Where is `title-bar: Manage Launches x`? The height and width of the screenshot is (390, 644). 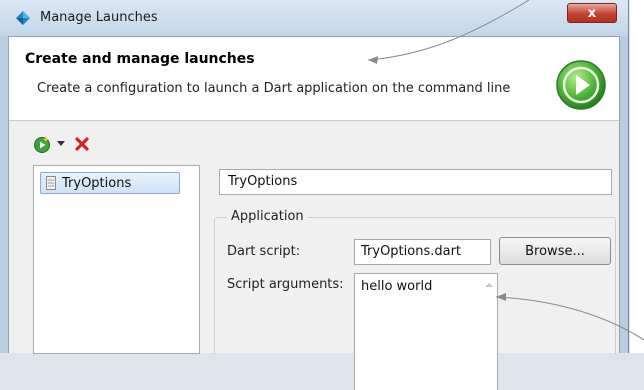 title-bar: Manage Launches x is located at coordinates (314, 18).